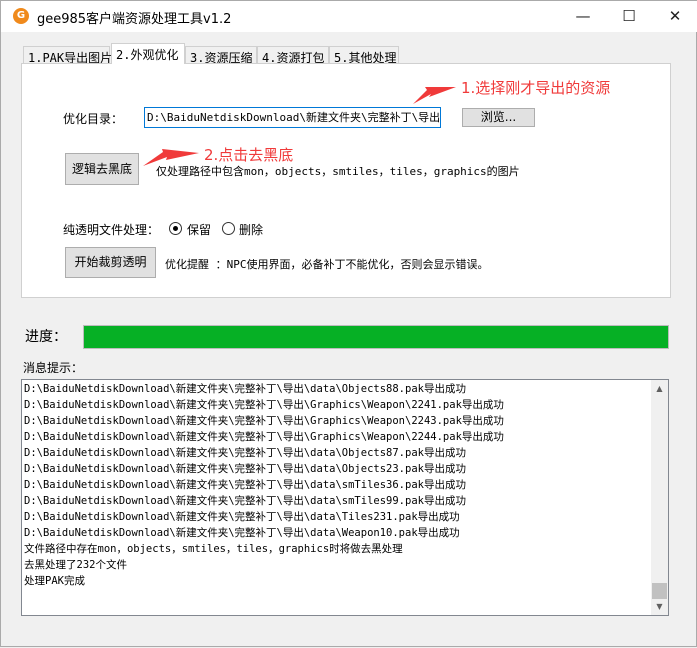 This screenshot has height=648, width=697. I want to click on scroll-down-icon: ▼, so click(659, 606).